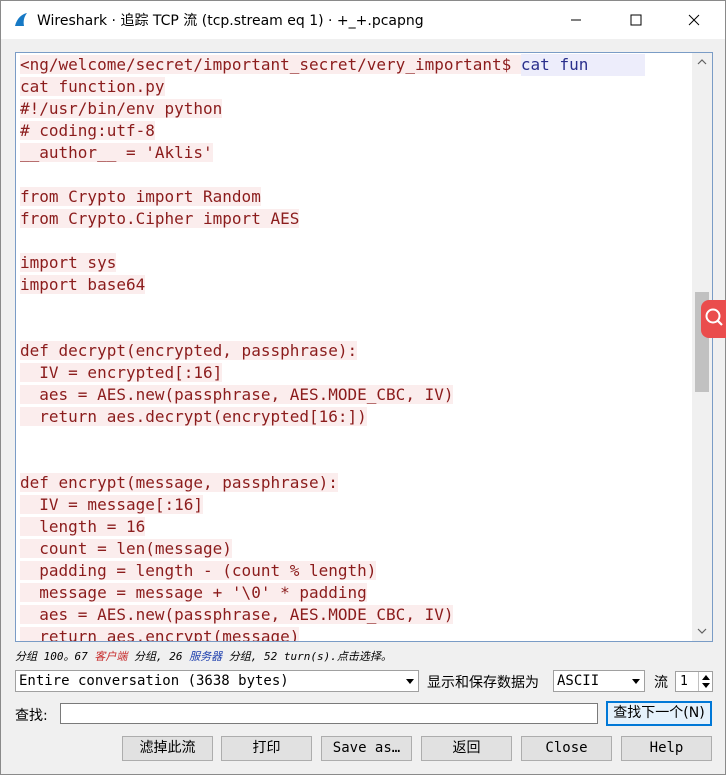  Describe the element at coordinates (140, 196) in the screenshot. I see `client-segment: from Crypto import Random` at that location.